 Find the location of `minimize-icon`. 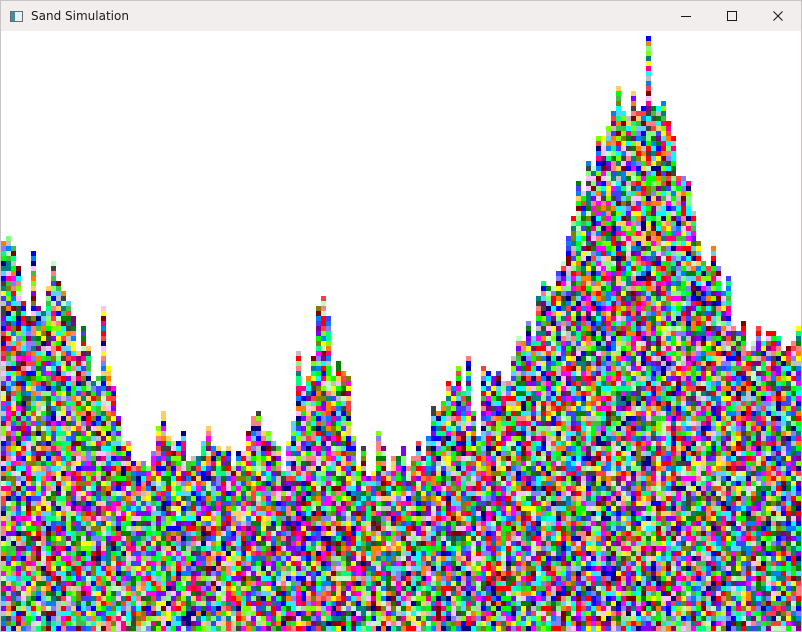

minimize-icon is located at coordinates (686, 16).